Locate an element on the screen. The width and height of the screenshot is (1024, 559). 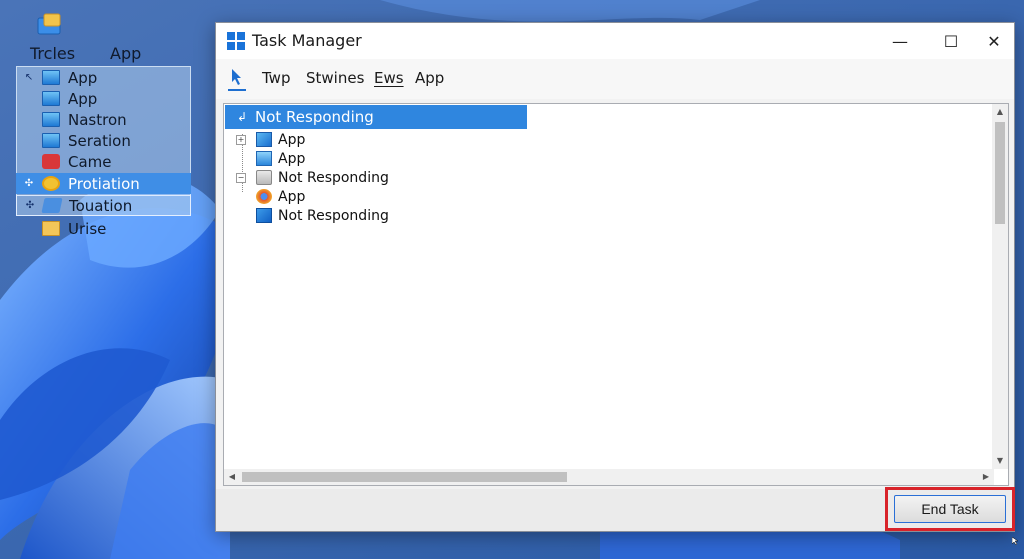
side-item-seration: Seration is located at coordinates (103, 140).